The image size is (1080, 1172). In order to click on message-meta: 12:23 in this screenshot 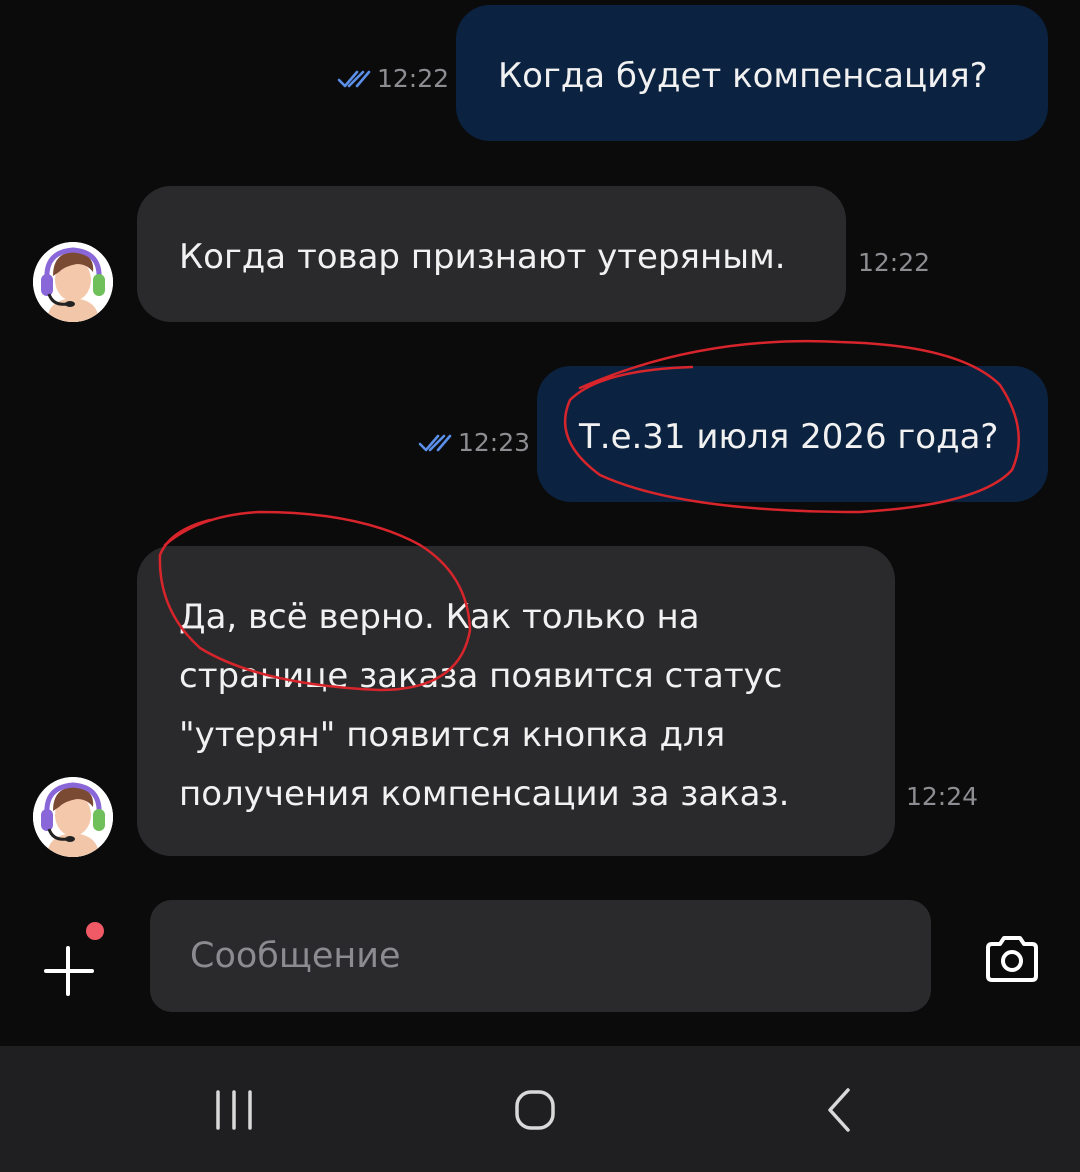, I will do `click(474, 442)`.